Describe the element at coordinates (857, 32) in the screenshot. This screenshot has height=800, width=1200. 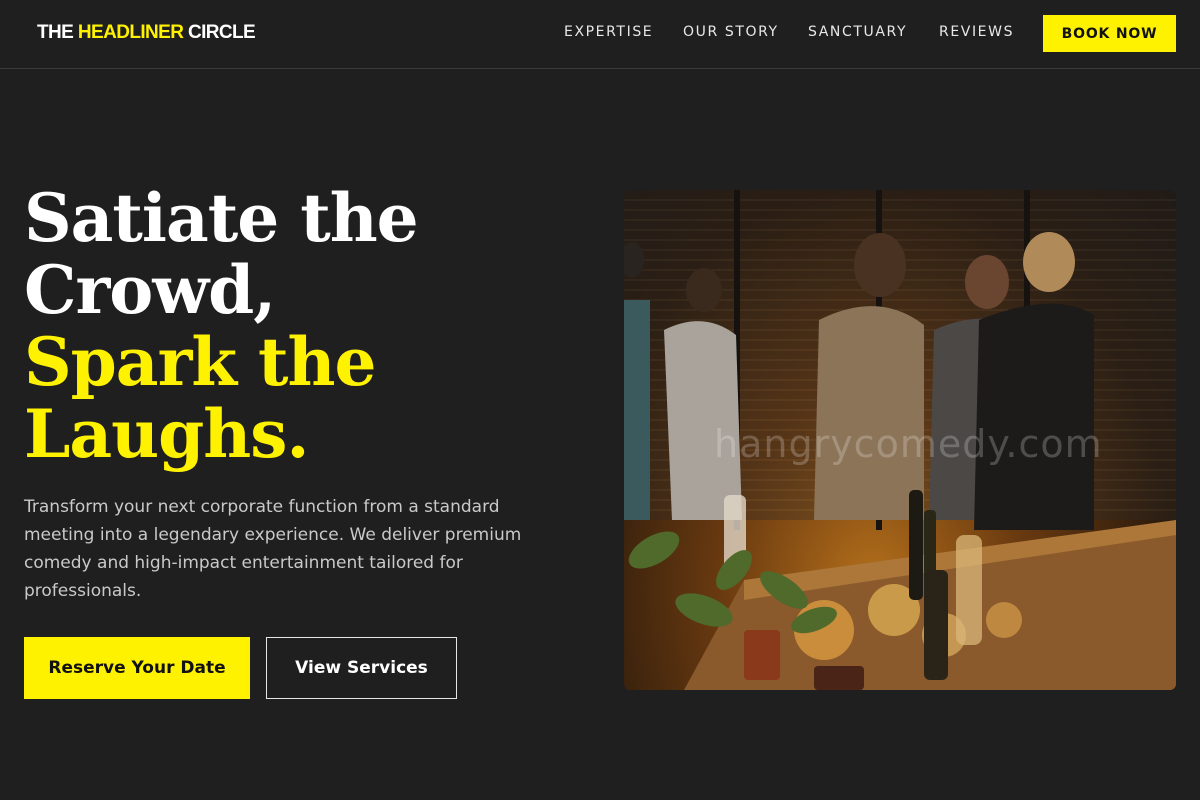
I see `nav-link-sanctuary: SANCTUARY` at that location.